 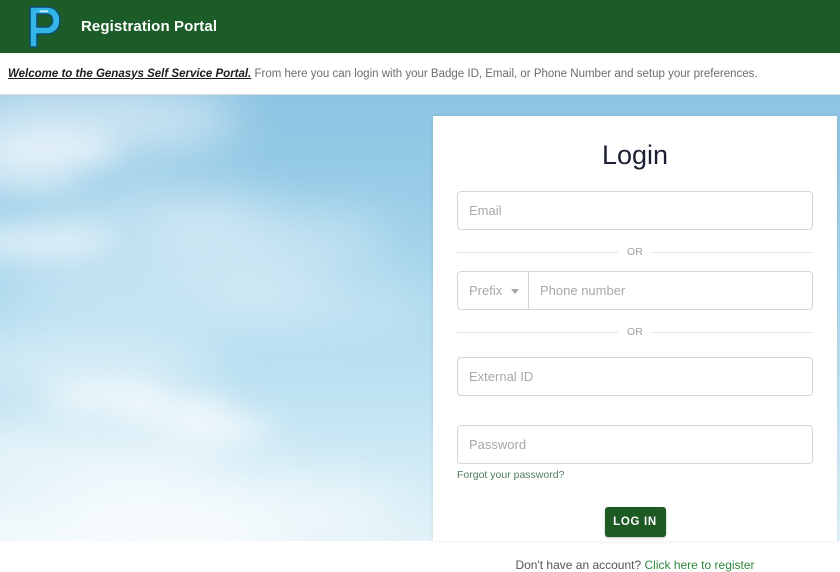 I want to click on email-input, so click(x=635, y=210).